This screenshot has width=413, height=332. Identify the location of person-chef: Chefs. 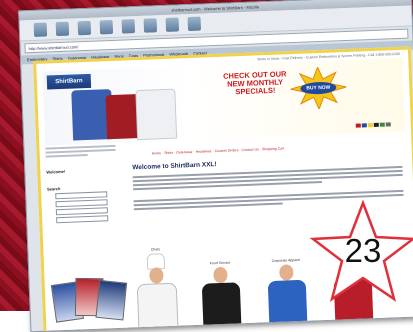
(156, 289).